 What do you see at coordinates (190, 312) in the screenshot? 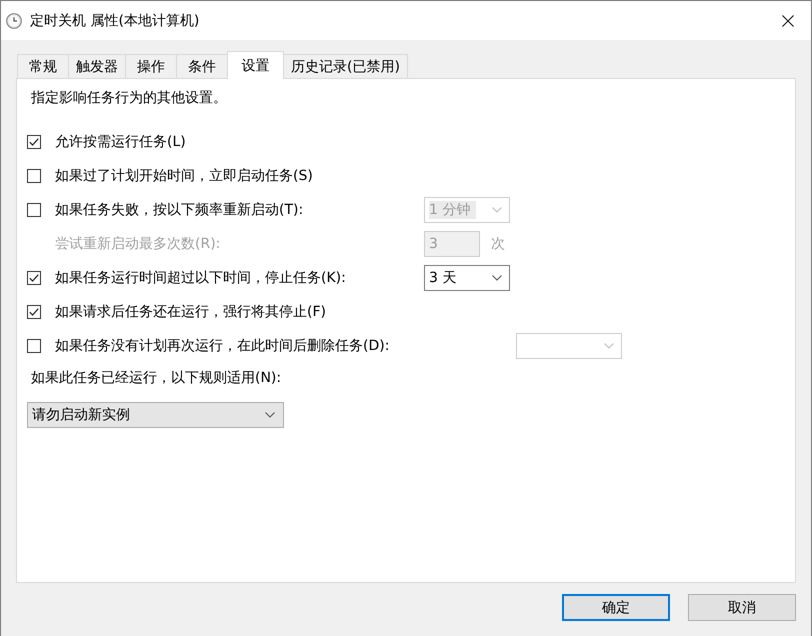
I see `option-label: 如果请求后任务还在运行，强行将其停止(F)` at bounding box center [190, 312].